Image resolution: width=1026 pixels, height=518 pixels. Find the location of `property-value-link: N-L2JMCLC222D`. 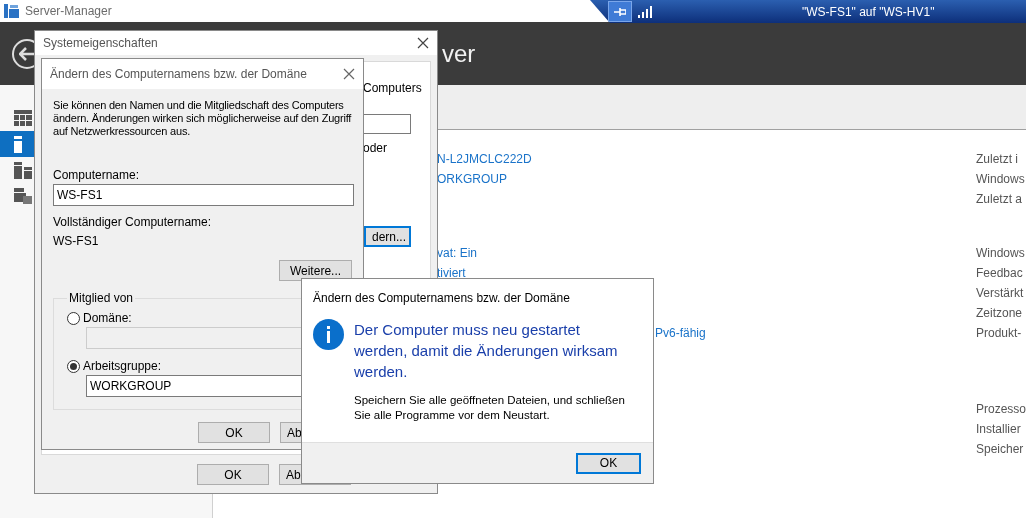

property-value-link: N-L2JMCLC222D is located at coordinates (484, 159).